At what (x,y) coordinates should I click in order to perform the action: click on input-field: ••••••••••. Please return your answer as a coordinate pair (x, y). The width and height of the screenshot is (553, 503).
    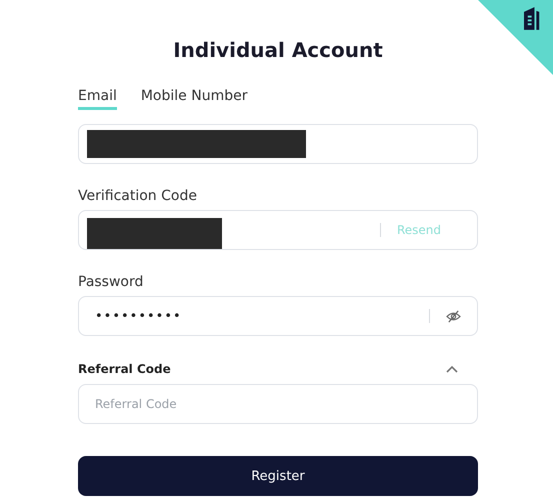
    Looking at the image, I should click on (278, 316).